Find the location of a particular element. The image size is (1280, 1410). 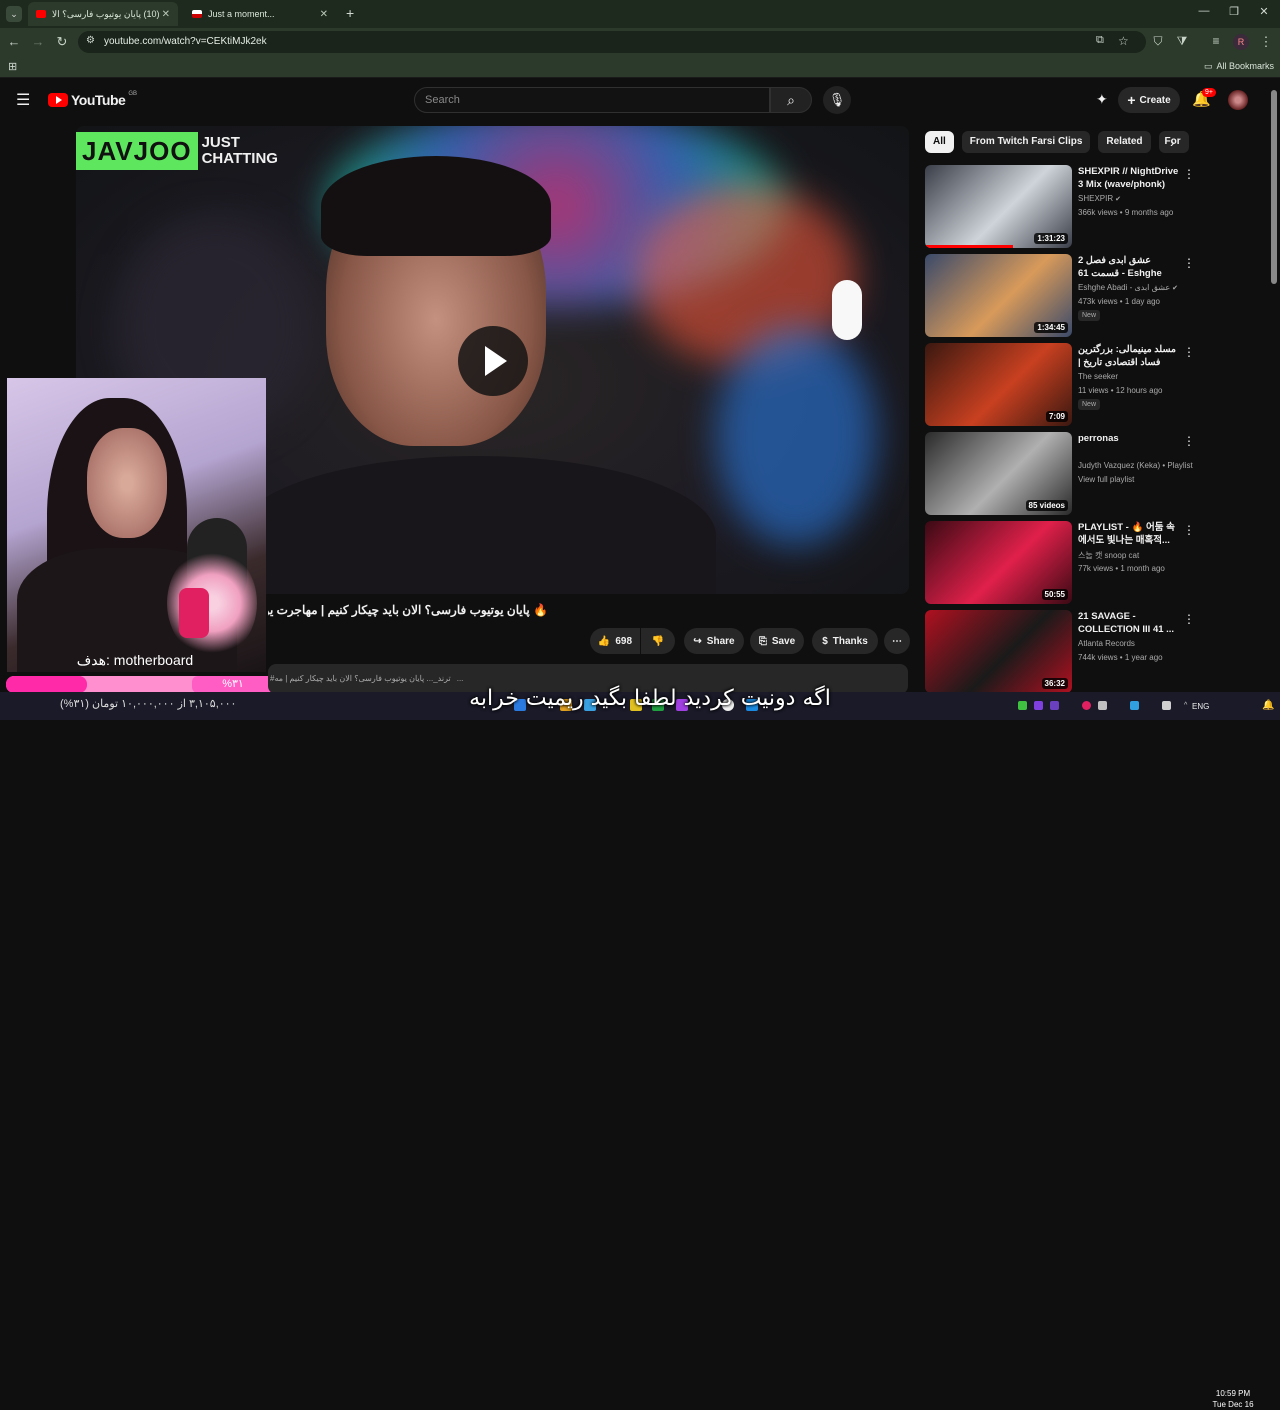

just-chatting-logo: JUST CHATTING is located at coordinates (240, 151).